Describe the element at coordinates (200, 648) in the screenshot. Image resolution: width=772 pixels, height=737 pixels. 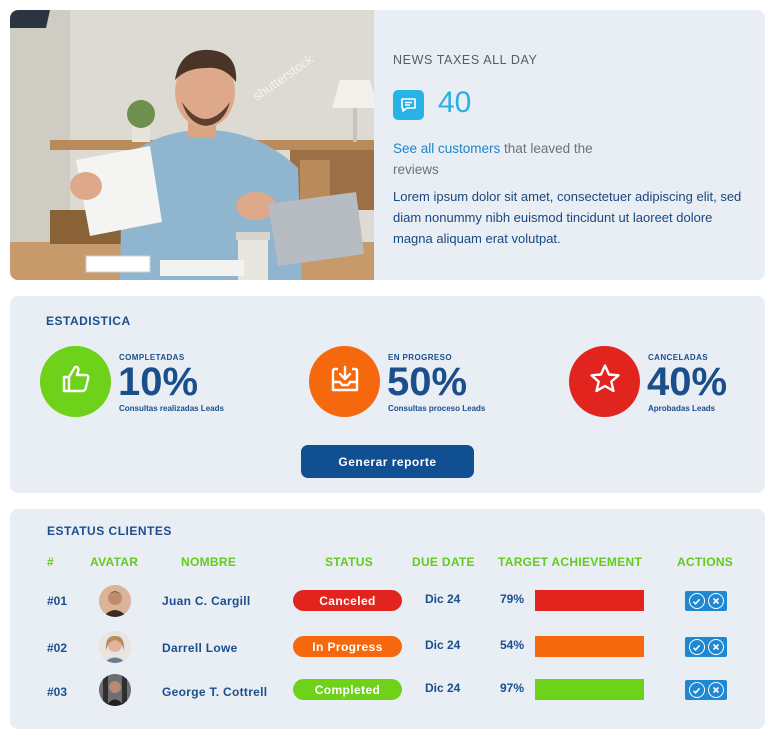
I see `client-name: Darrell Lowe` at that location.